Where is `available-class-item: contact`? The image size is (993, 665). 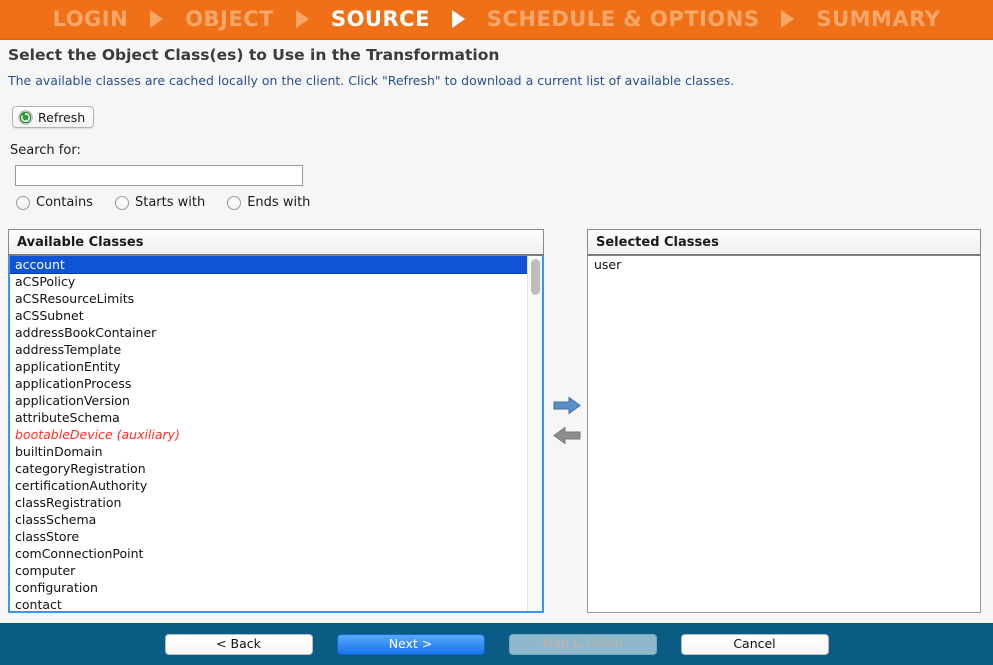 available-class-item: contact is located at coordinates (276, 603).